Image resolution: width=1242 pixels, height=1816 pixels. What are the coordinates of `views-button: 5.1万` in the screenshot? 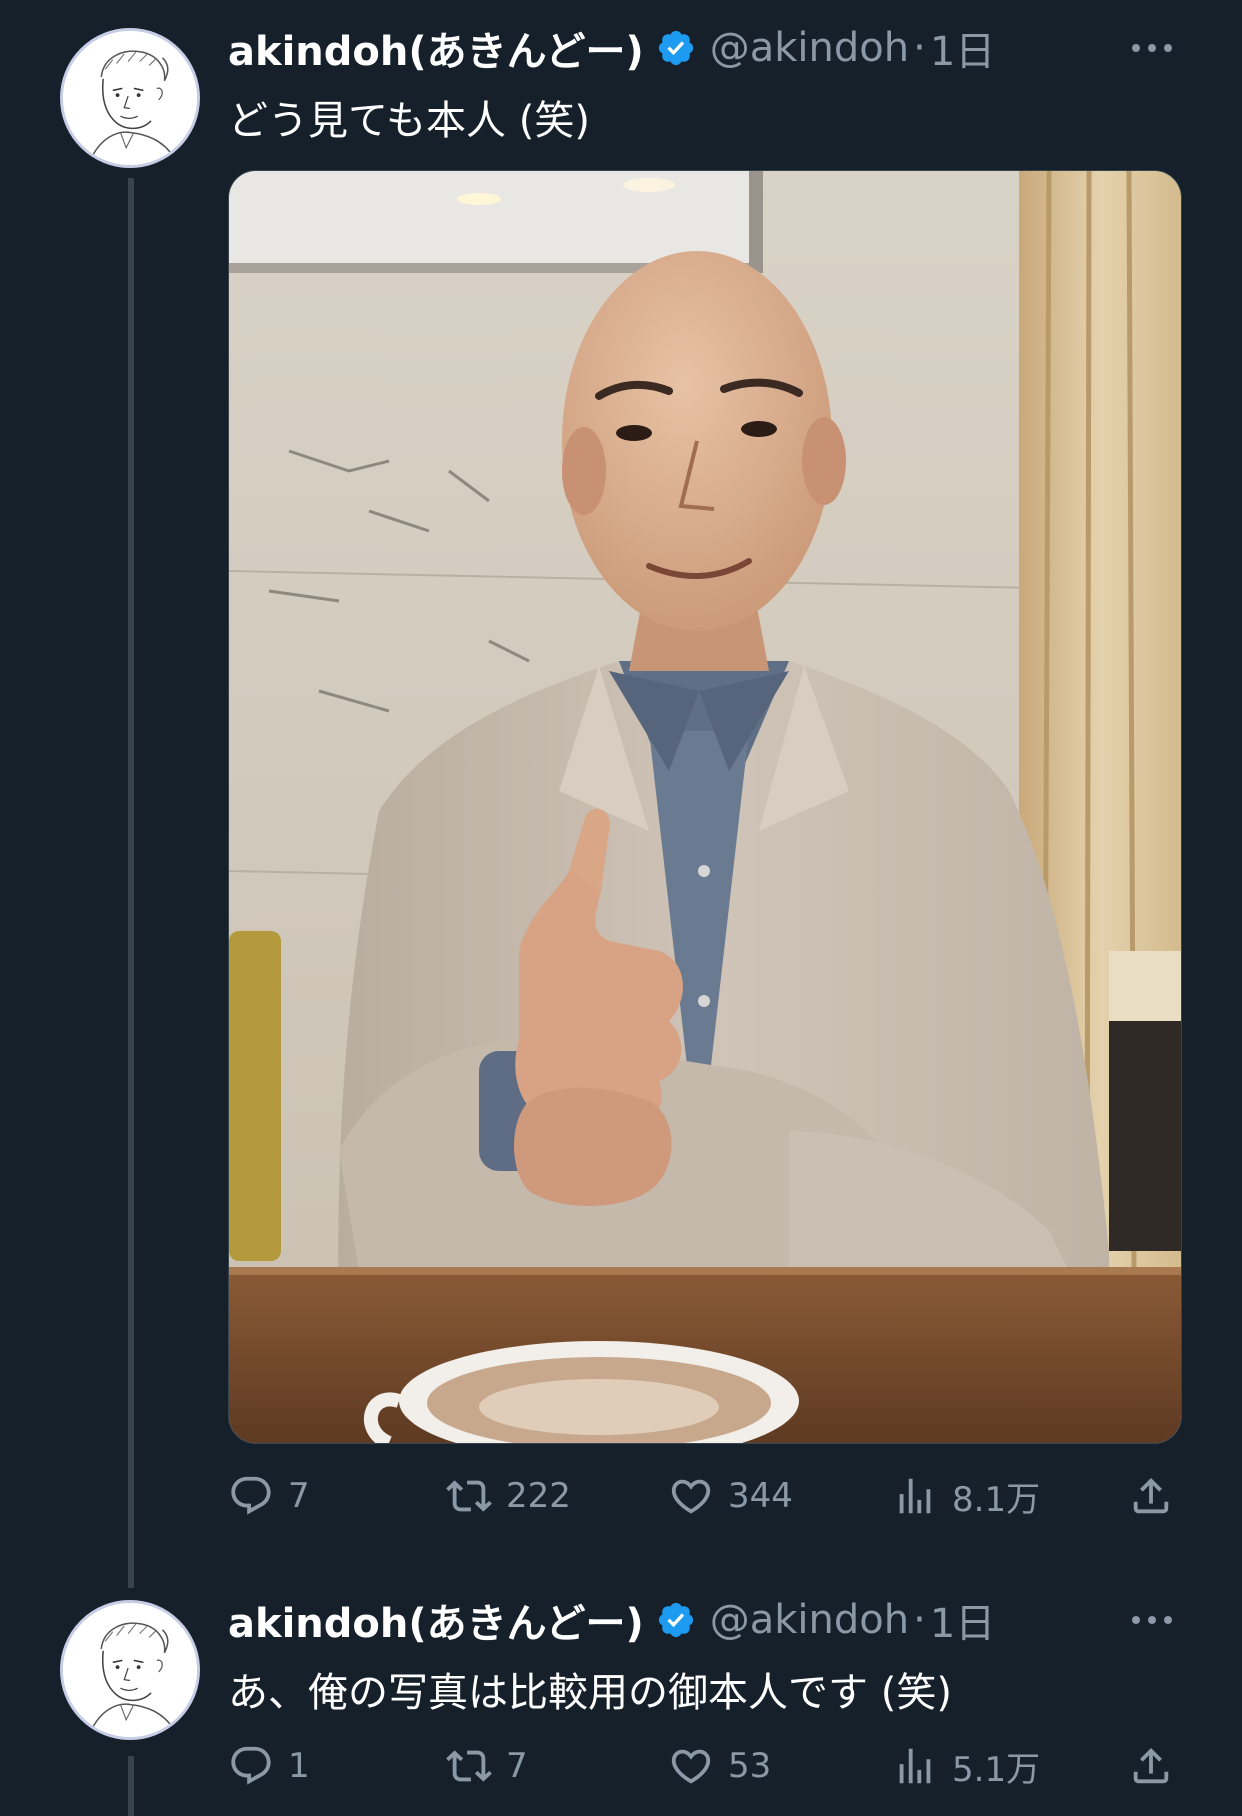 It's located at (966, 1766).